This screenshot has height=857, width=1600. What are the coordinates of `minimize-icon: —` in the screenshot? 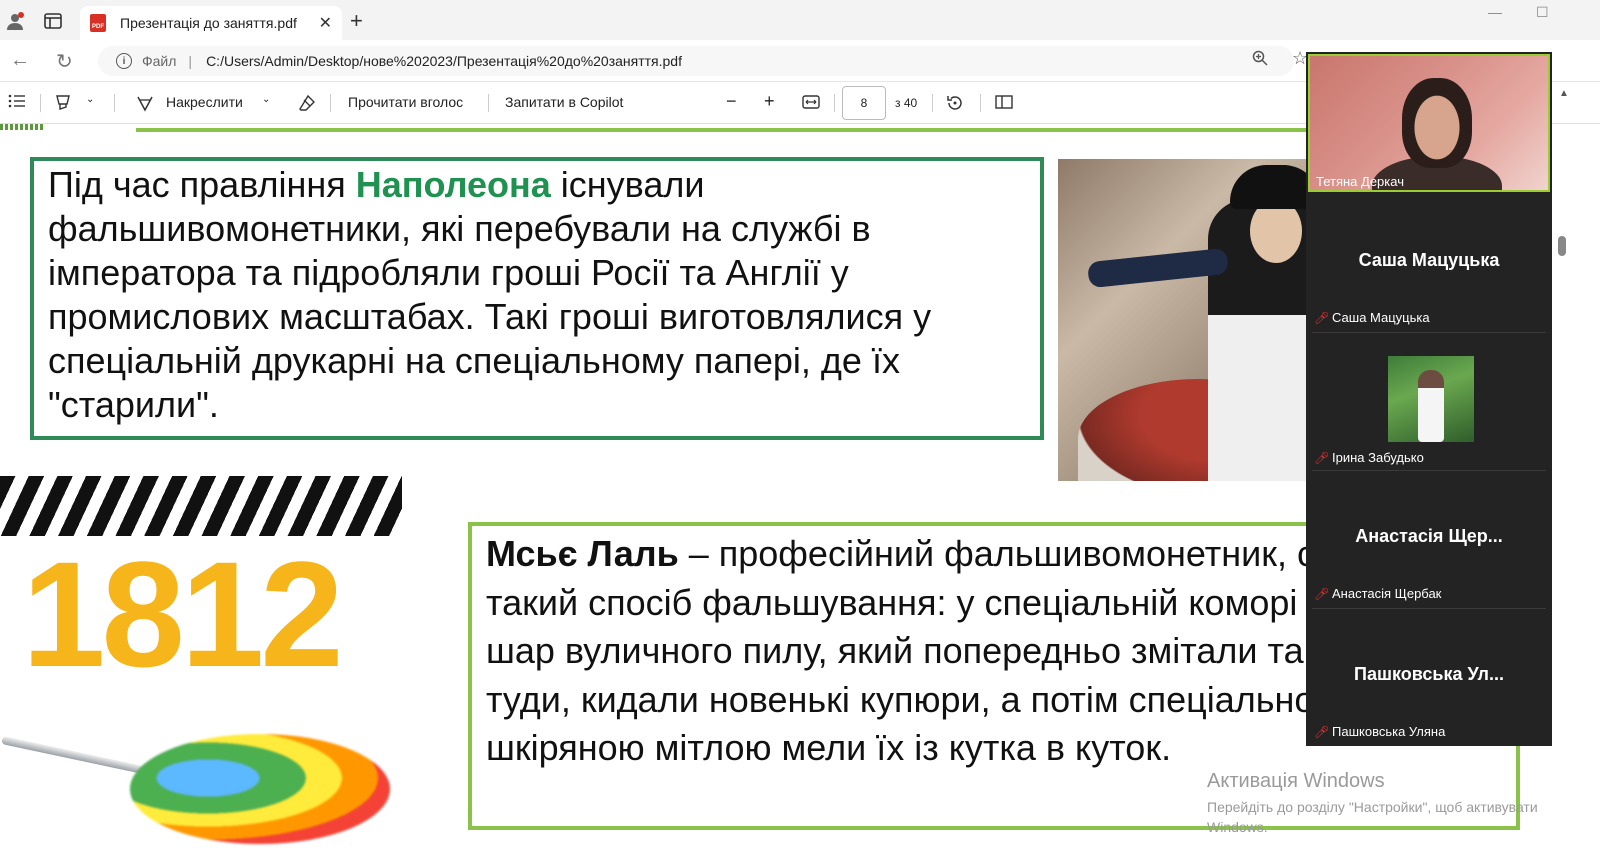 It's located at (1495, 12).